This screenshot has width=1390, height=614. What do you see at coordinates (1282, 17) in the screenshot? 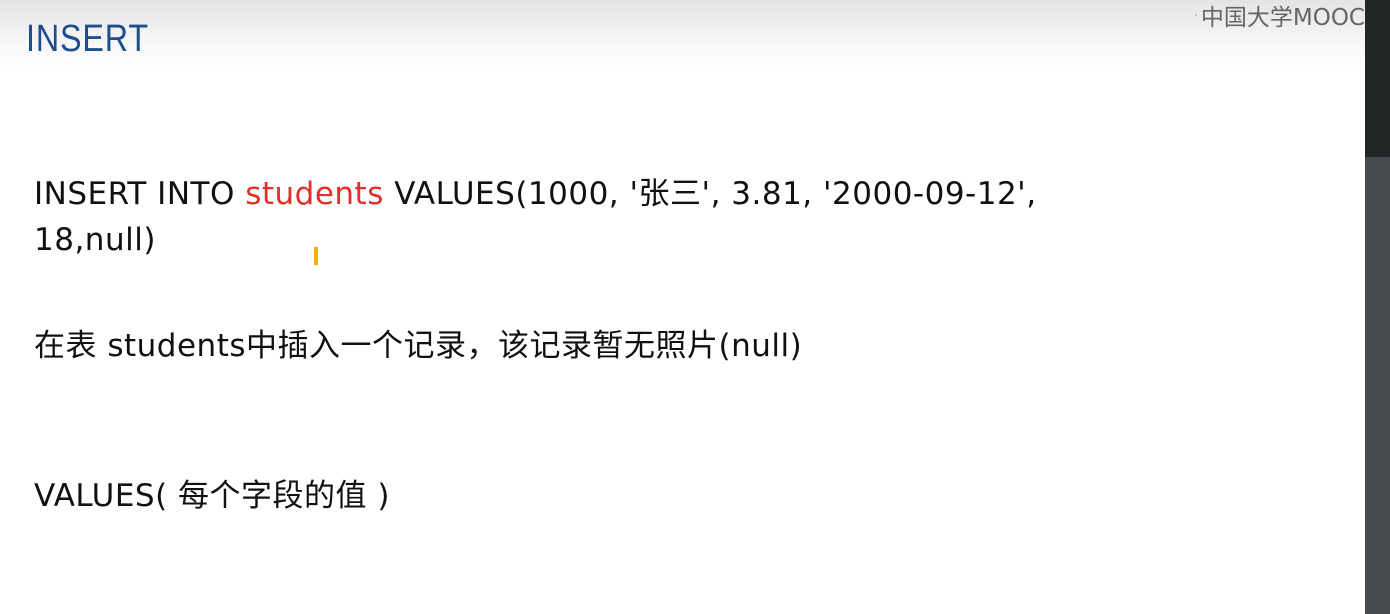
I see `logo-text: 中国大学MOOC` at bounding box center [1282, 17].